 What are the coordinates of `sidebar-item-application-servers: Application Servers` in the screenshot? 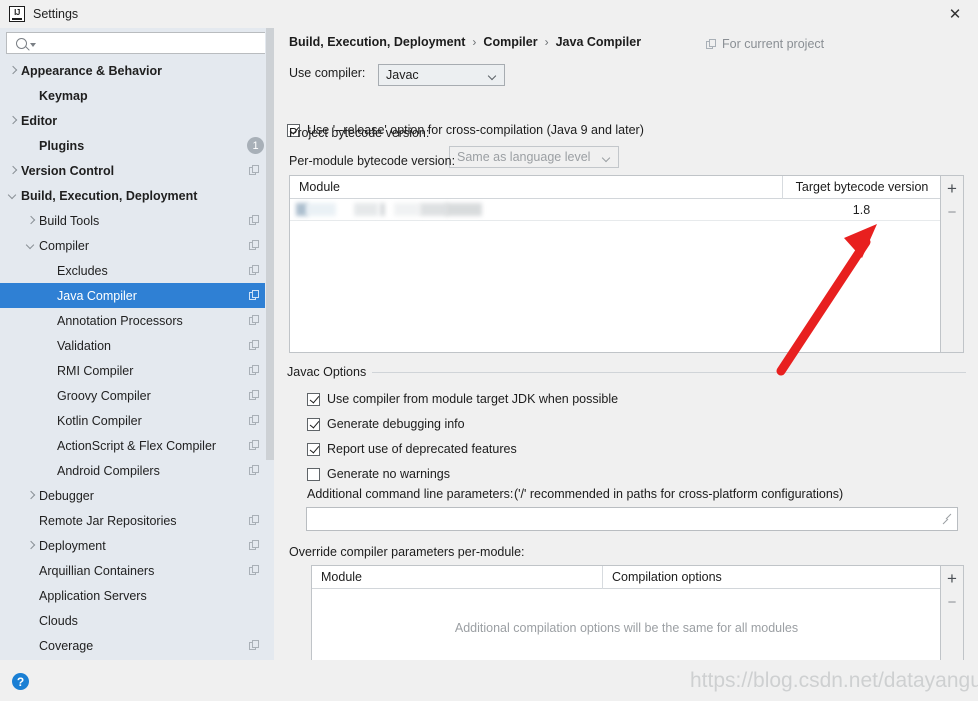 It's located at (137, 595).